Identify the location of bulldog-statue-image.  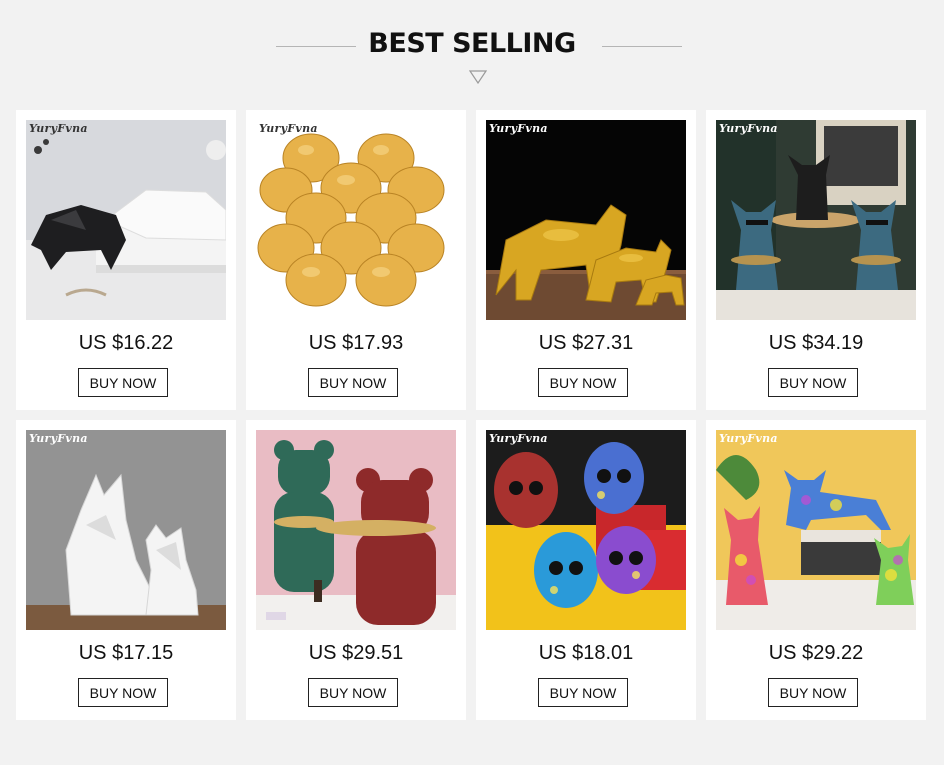
(816, 220).